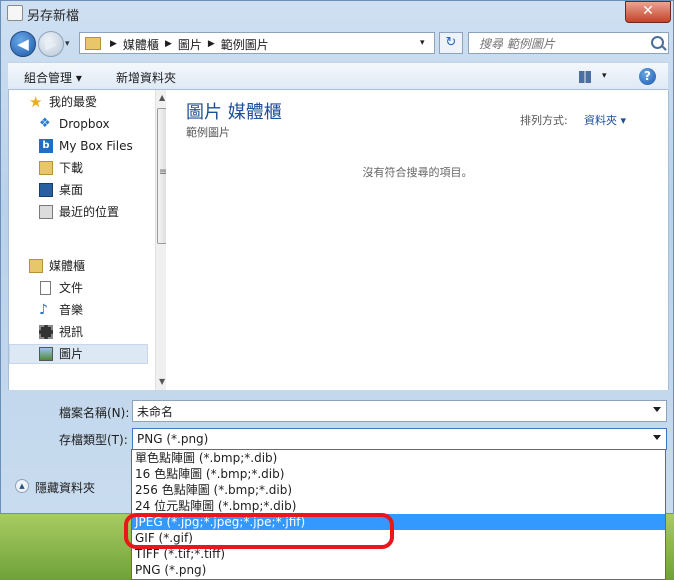 The height and width of the screenshot is (580, 674). What do you see at coordinates (245, 44) in the screenshot?
I see `breadcrumb-sample-pictures: 範例圖片` at bounding box center [245, 44].